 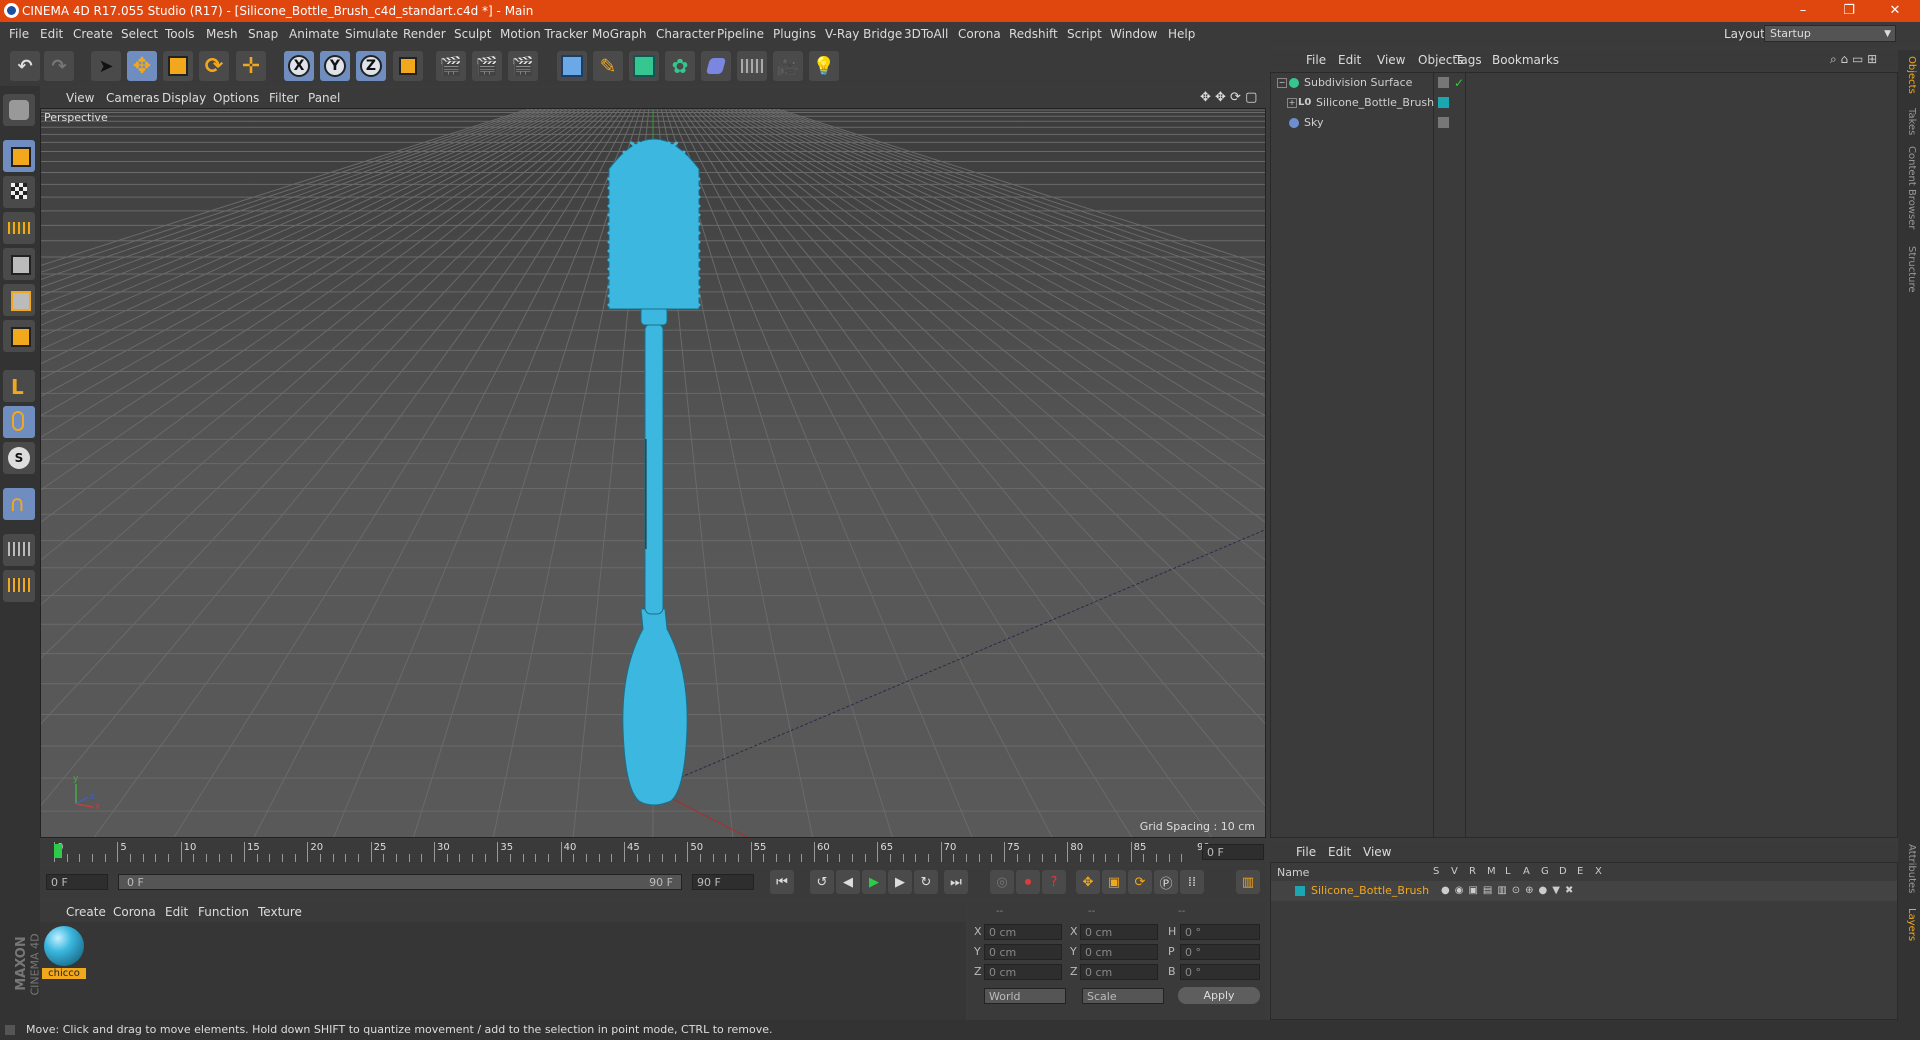 I want to click on menu-help: Help, so click(x=1181, y=34).